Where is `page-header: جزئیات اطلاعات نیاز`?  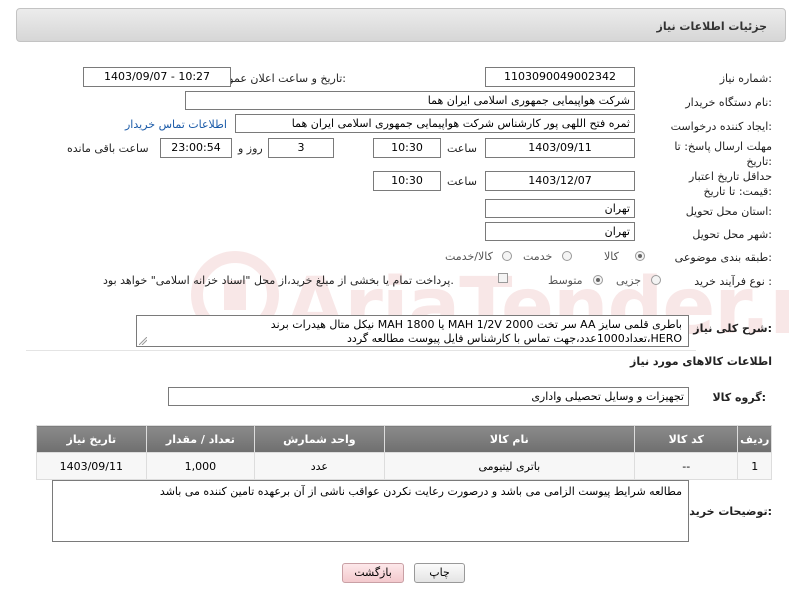
page-header: جزئیات اطلاعات نیاز is located at coordinates (401, 25).